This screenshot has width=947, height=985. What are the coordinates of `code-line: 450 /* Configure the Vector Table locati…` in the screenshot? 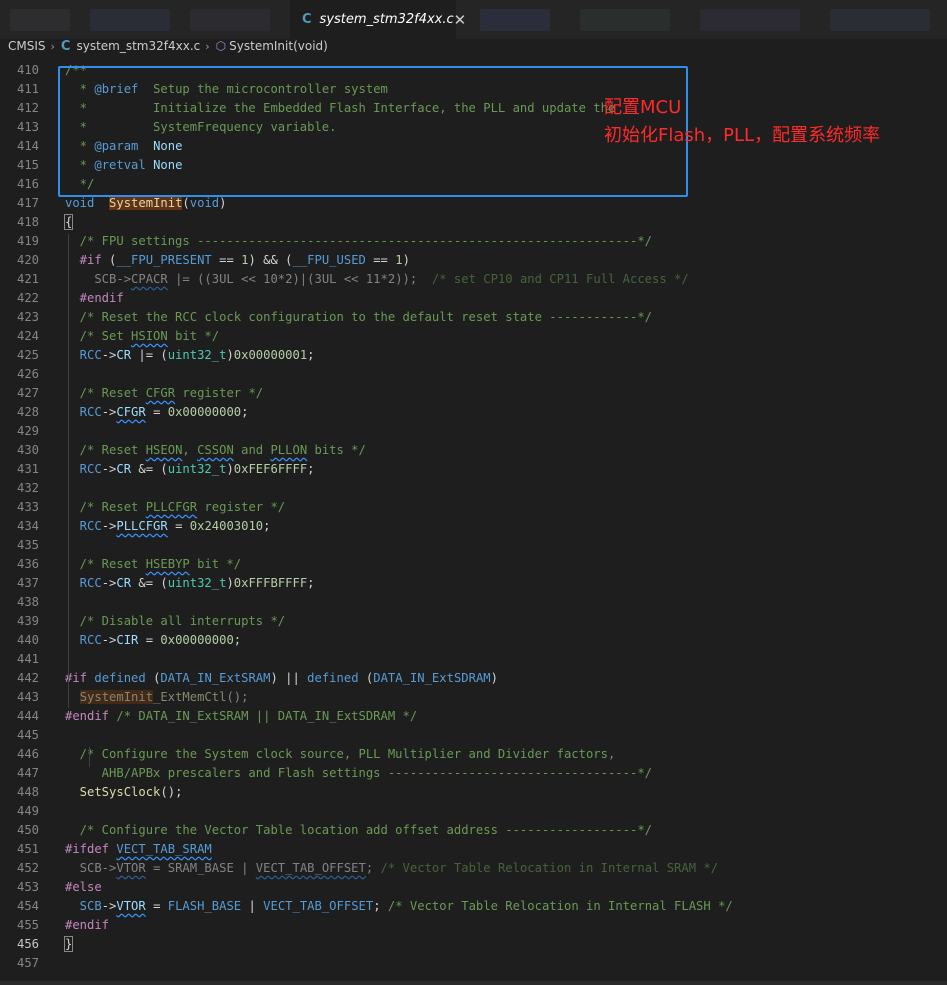 It's located at (473, 832).